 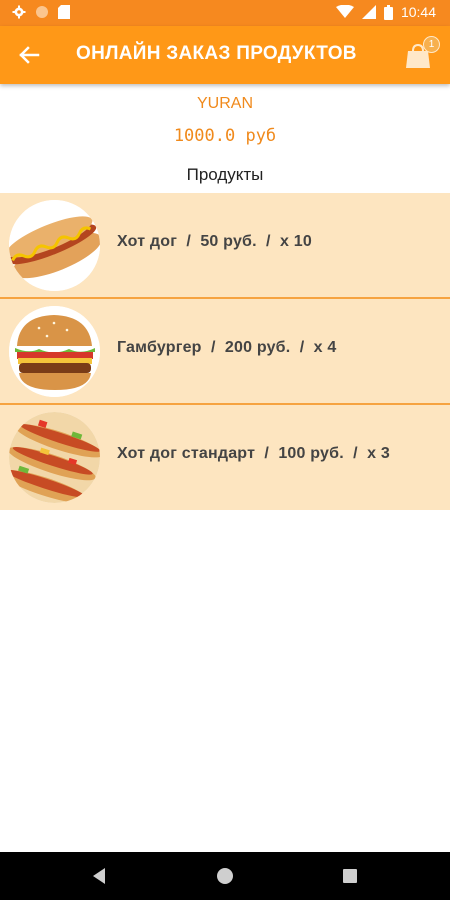 What do you see at coordinates (224, 103) in the screenshot?
I see `user-name: YURAN` at bounding box center [224, 103].